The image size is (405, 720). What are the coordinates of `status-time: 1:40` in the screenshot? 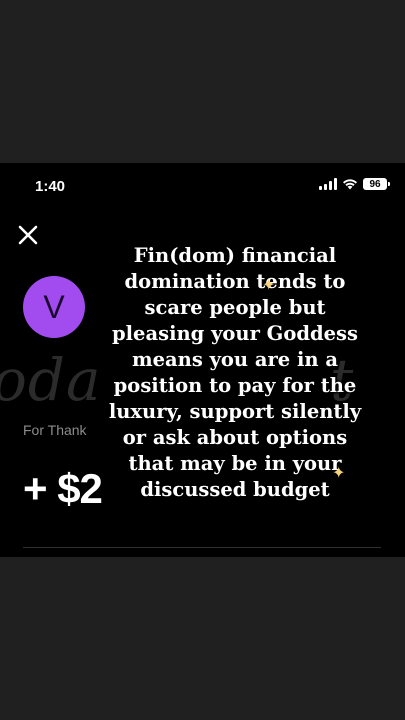 It's located at (50, 186).